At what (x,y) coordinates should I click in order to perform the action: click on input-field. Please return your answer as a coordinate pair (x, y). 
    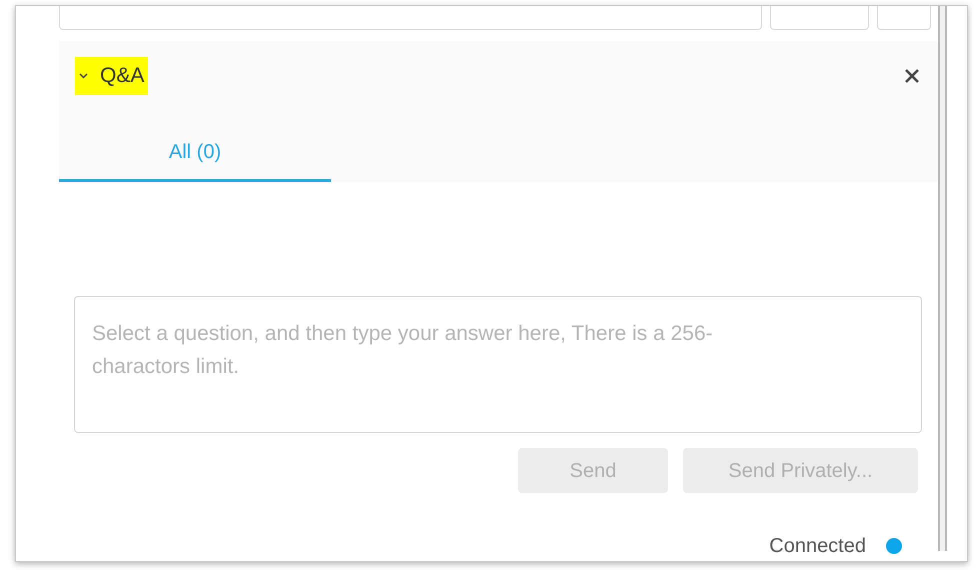
    Looking at the image, I should click on (410, 18).